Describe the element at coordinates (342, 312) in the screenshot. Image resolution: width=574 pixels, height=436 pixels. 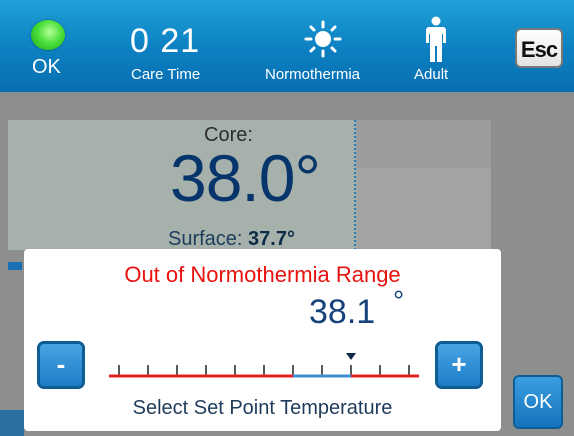
I see `set-point-number: 38.1` at that location.